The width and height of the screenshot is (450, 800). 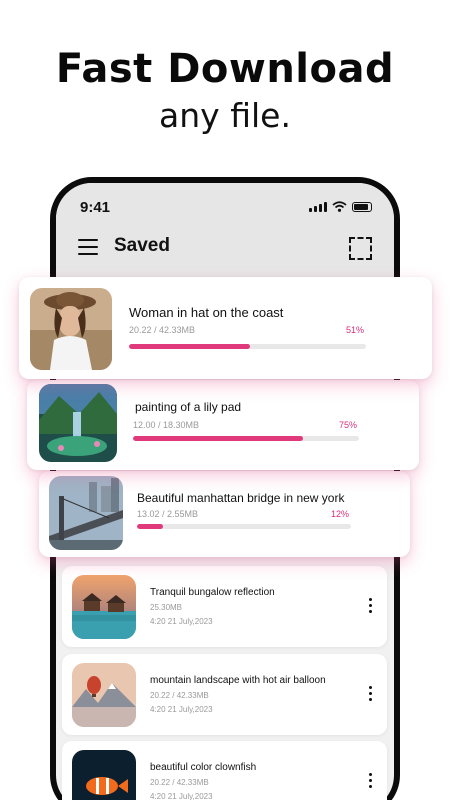 I want to click on battery-icon, so click(x=362, y=207).